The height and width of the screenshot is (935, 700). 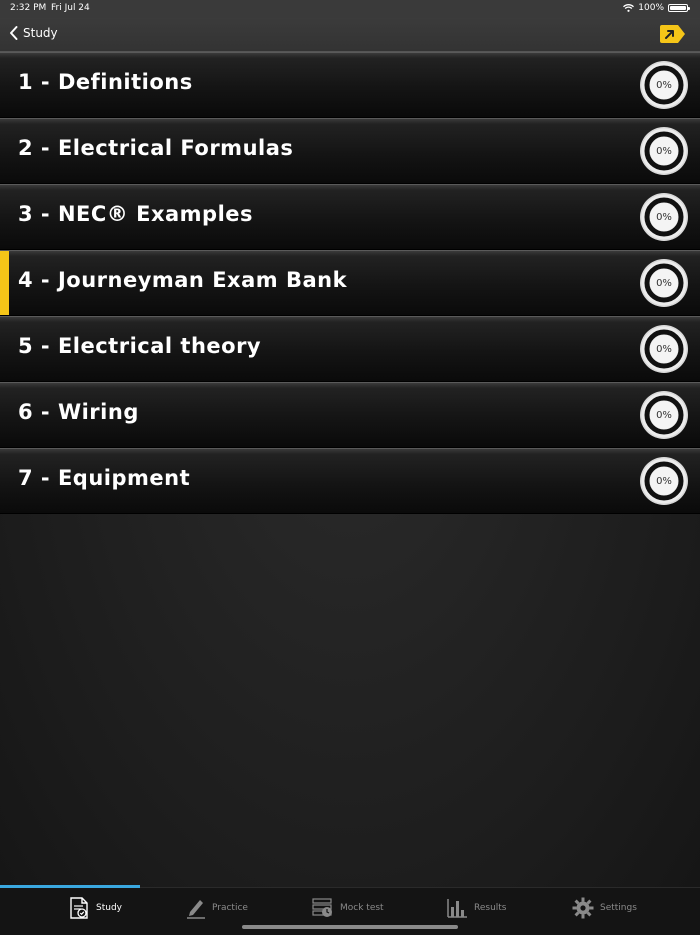 I want to click on gear-icon, so click(x=583, y=908).